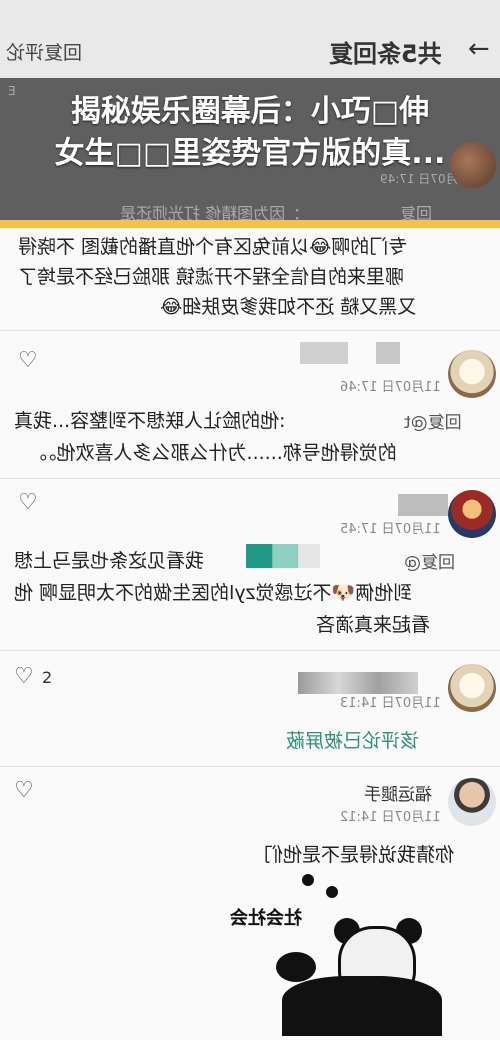 Image resolution: width=500 pixels, height=1040 pixels. I want to click on comment3-time: 11月07日 17:45, so click(390, 529).